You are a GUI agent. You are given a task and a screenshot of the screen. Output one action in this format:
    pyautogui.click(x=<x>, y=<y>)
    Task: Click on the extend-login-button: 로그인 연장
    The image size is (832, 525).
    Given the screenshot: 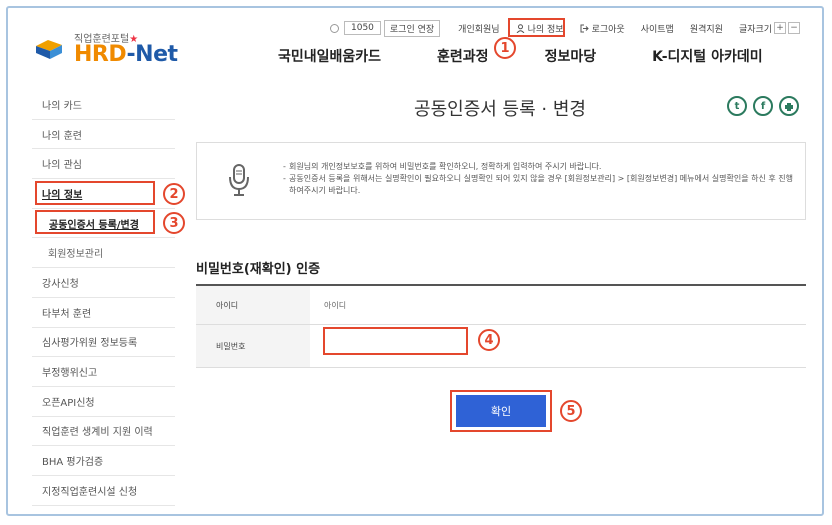 What is the action you would take?
    pyautogui.click(x=412, y=28)
    